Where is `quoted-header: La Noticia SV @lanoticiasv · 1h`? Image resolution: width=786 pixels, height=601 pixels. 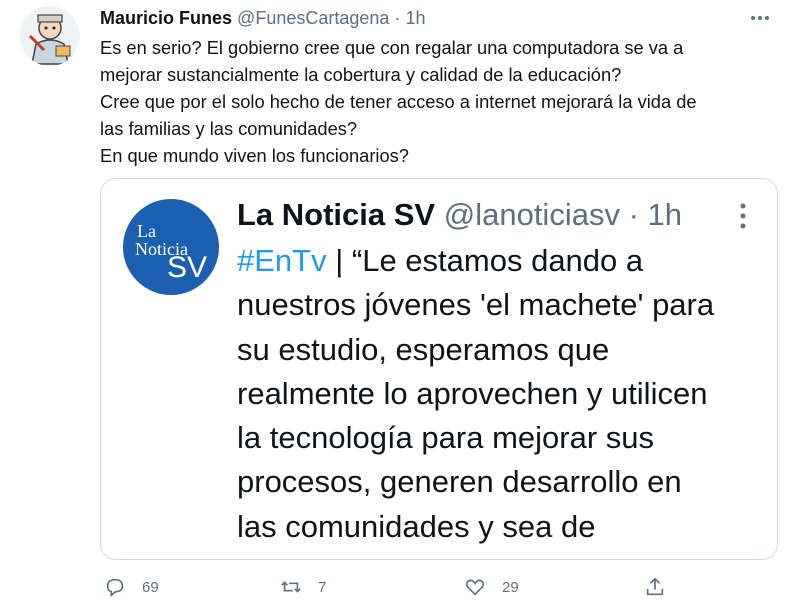
quoted-header: La Noticia SV @lanoticiasv · 1h is located at coordinates (459, 215).